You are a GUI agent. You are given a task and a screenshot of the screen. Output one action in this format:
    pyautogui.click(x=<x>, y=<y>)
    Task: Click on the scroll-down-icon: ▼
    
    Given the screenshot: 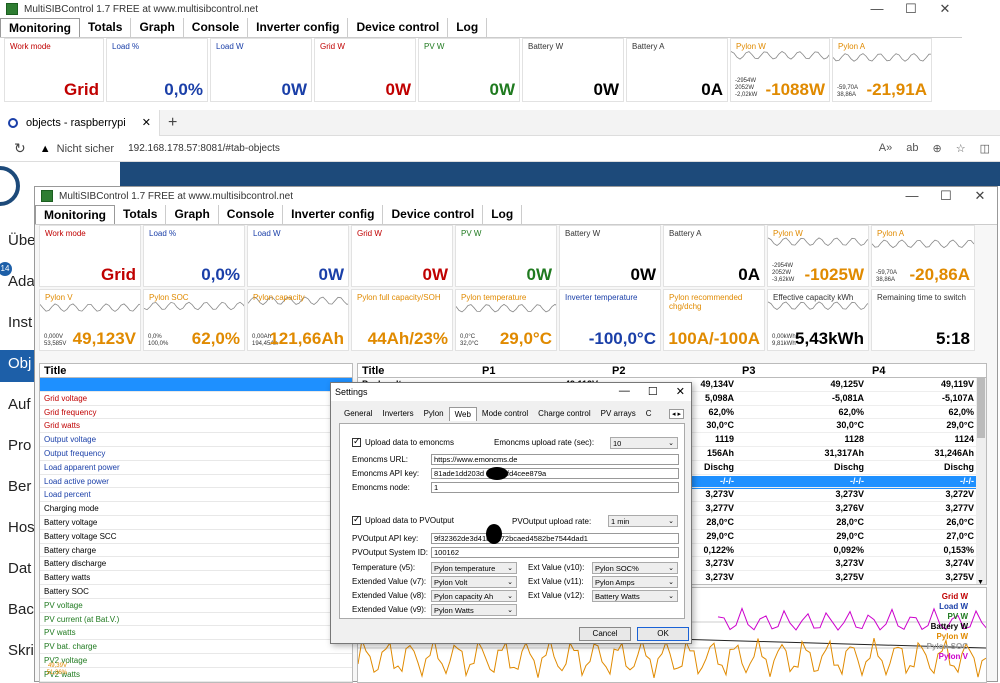 What is the action you would take?
    pyautogui.click(x=980, y=581)
    